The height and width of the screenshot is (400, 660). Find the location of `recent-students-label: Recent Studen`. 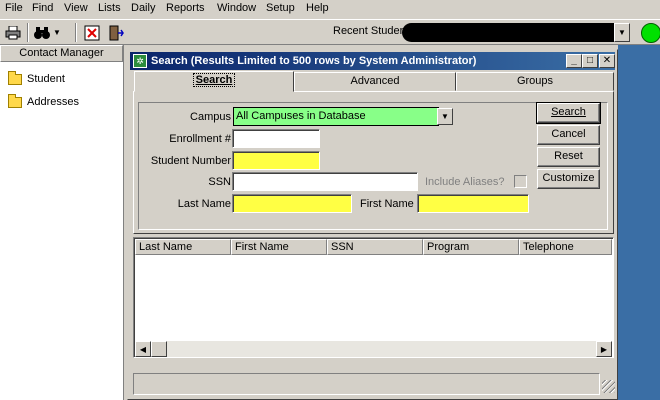

recent-students-label: Recent Studen is located at coordinates (369, 31).